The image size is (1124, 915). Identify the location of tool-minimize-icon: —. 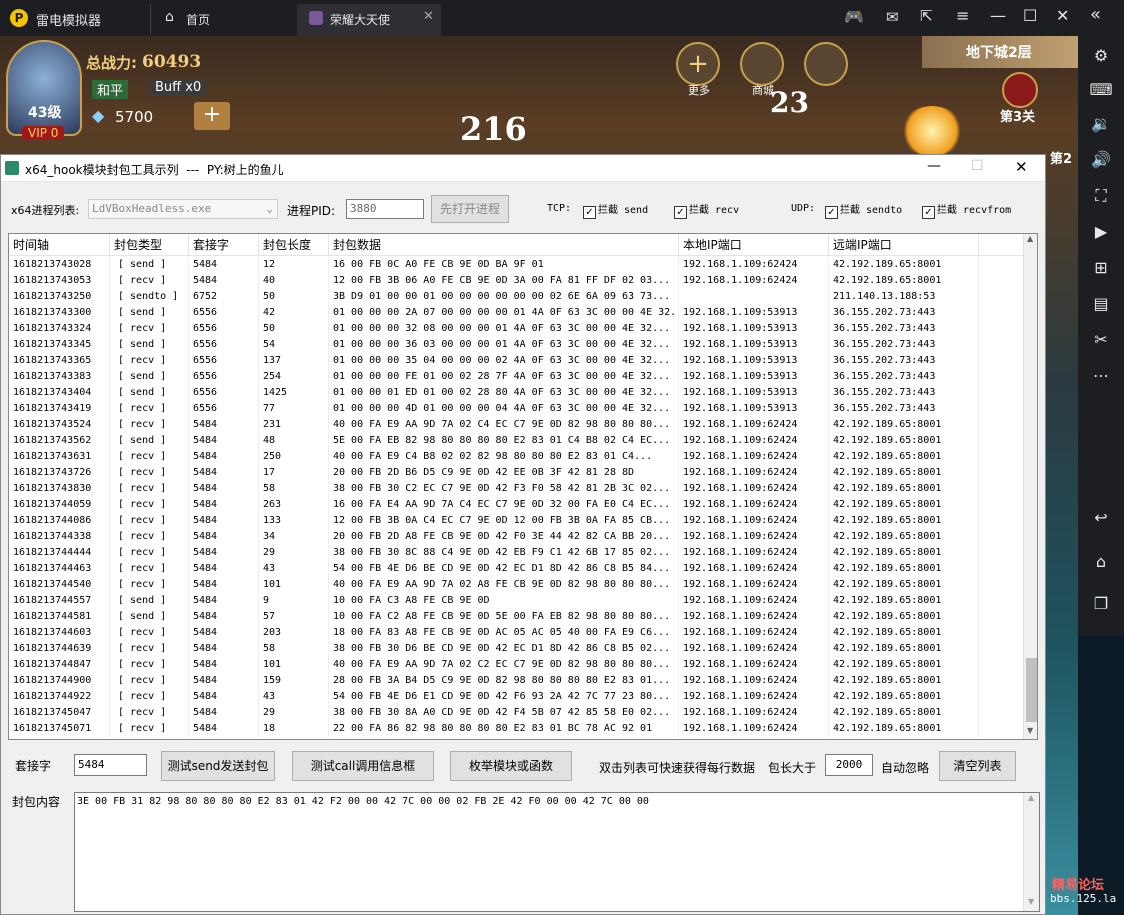
(934, 166).